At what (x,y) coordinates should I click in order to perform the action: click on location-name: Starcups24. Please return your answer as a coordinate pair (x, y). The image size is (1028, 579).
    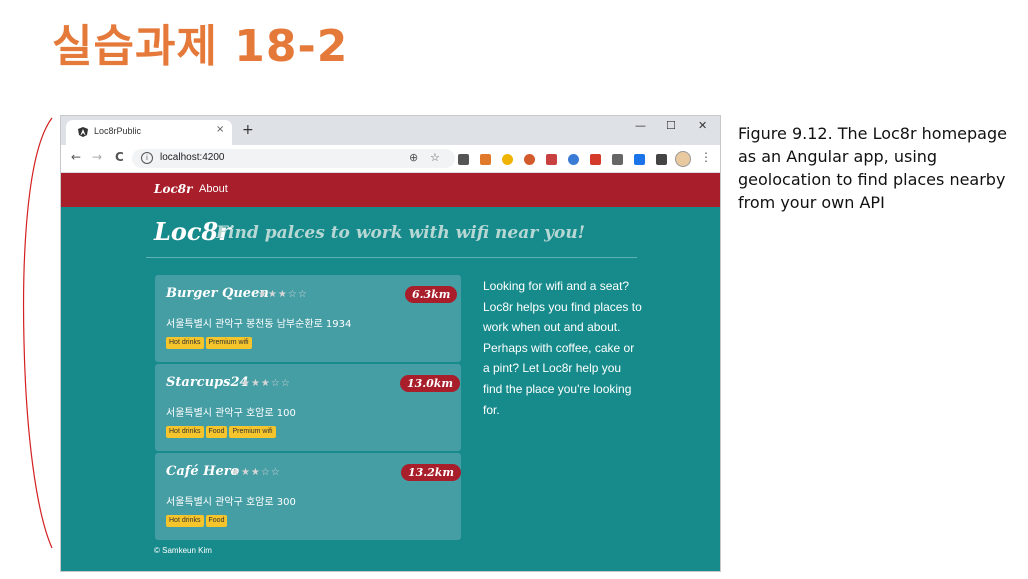
    Looking at the image, I should click on (207, 382).